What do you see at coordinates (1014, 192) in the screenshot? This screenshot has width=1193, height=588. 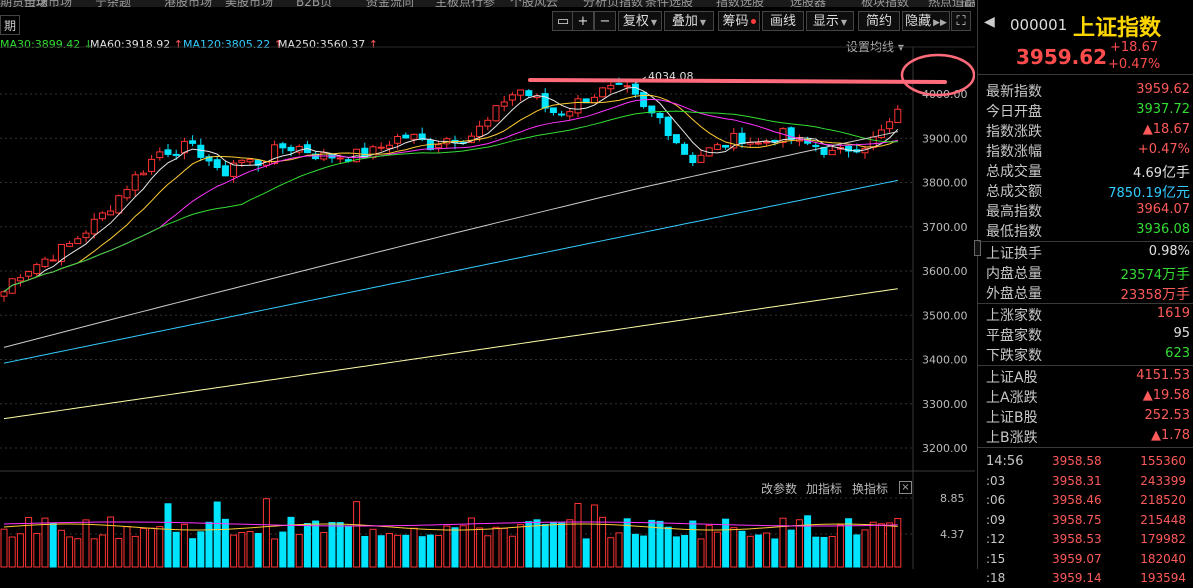 I see `quote-label: 总成交额` at bounding box center [1014, 192].